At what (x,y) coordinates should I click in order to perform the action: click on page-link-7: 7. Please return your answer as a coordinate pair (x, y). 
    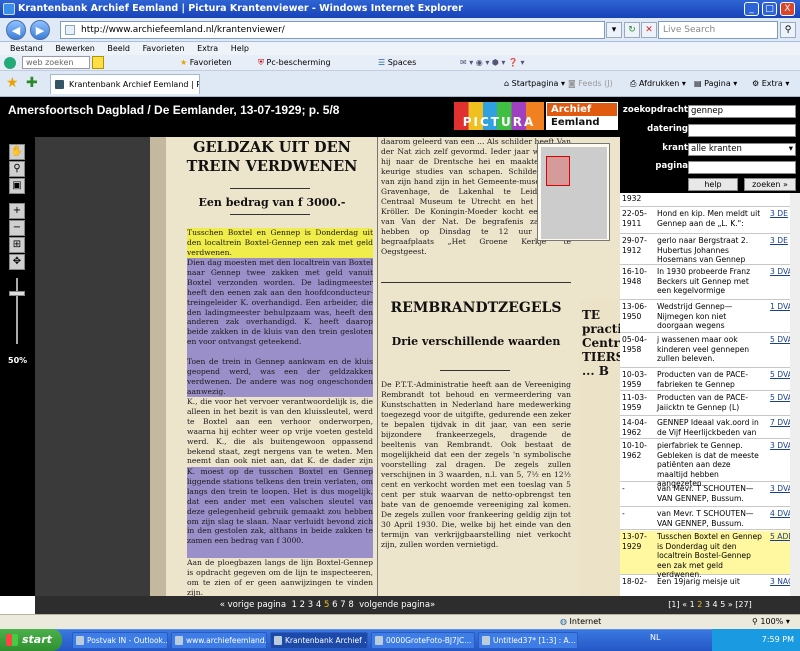
    Looking at the image, I should click on (342, 605).